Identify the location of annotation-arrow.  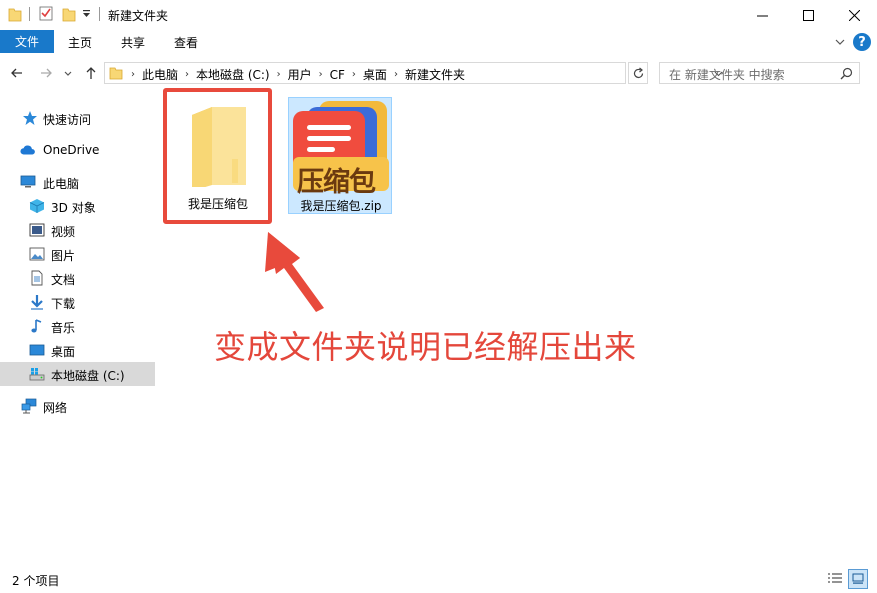
(294, 272).